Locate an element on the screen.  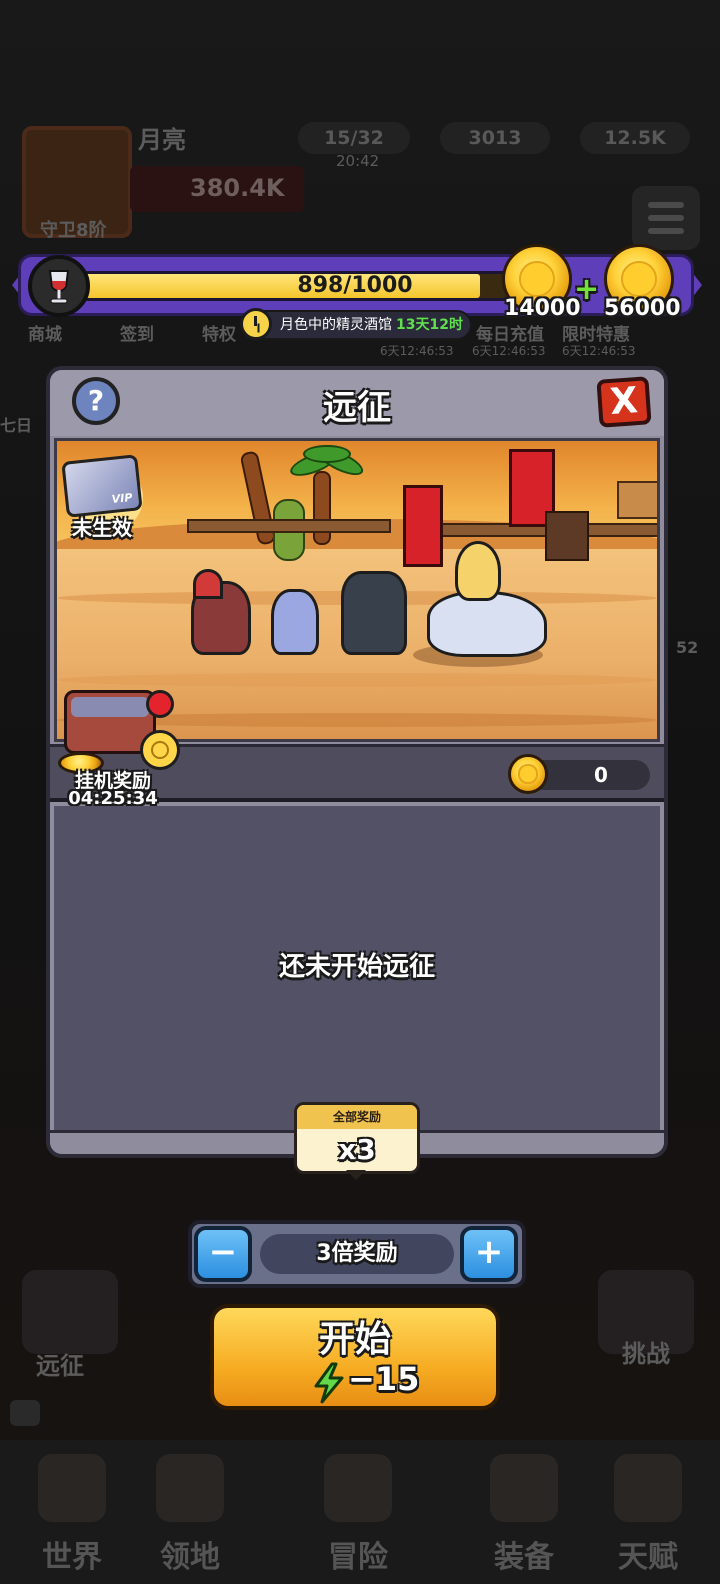
event-pill: 月色中的精灵酒馆 13天12时 is located at coordinates (358, 325).